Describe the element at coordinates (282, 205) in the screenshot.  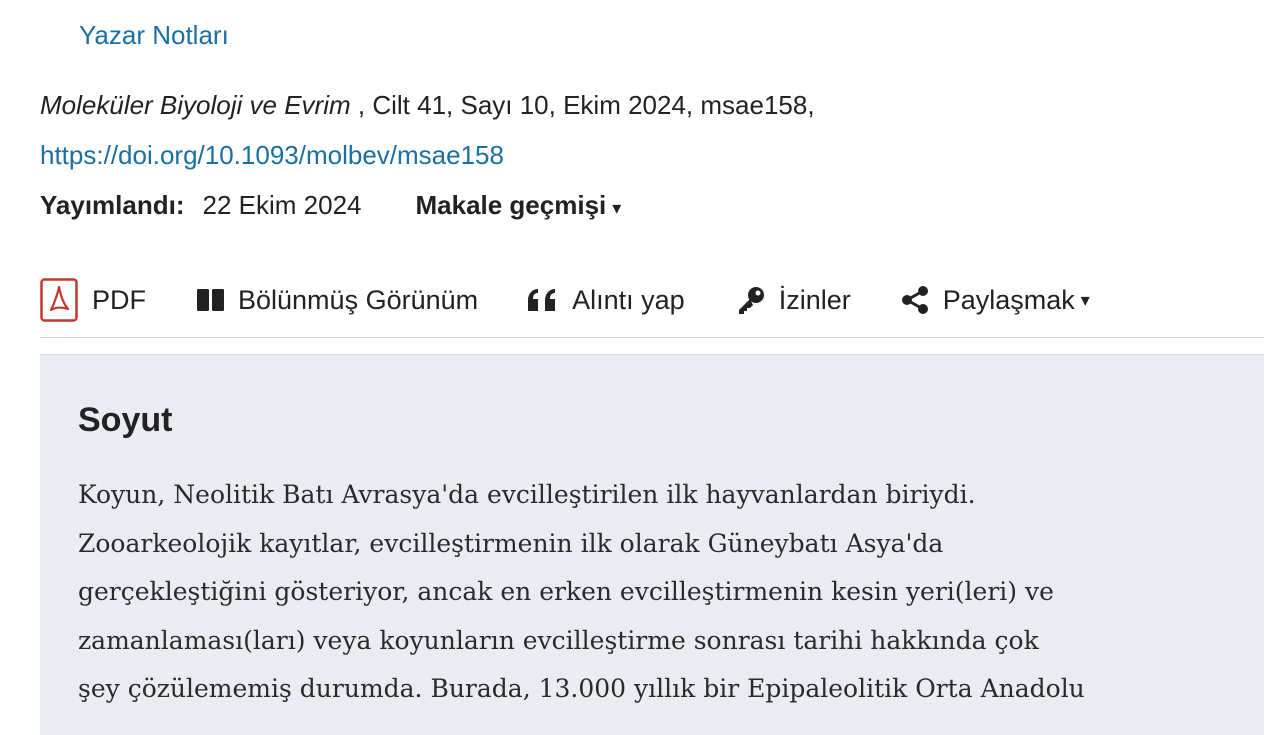
I see `published-date: 22 Ekim 2024` at that location.